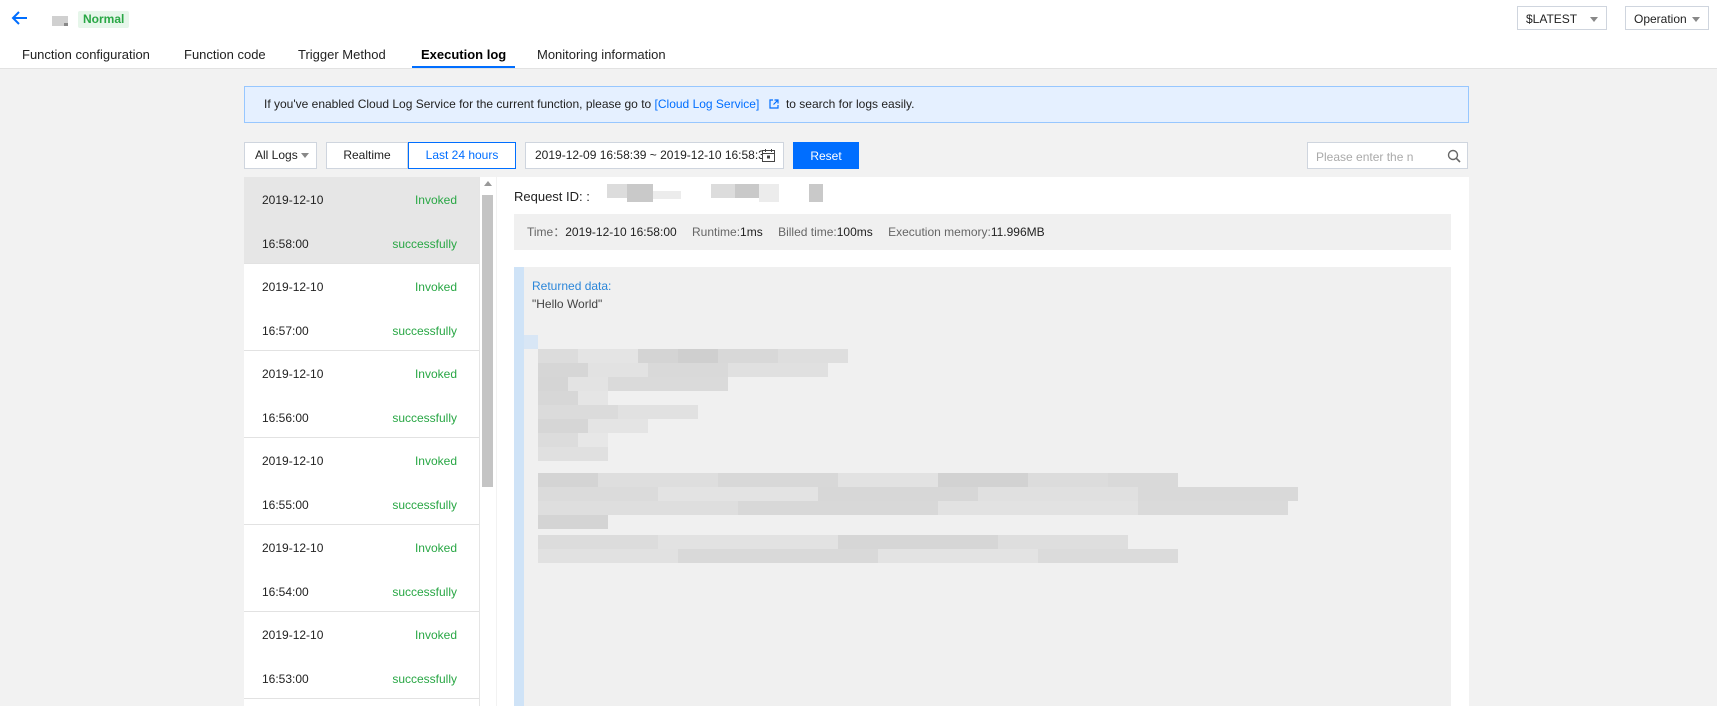 Image resolution: width=1717 pixels, height=706 pixels. I want to click on log-time: 16:55:00, so click(285, 505).